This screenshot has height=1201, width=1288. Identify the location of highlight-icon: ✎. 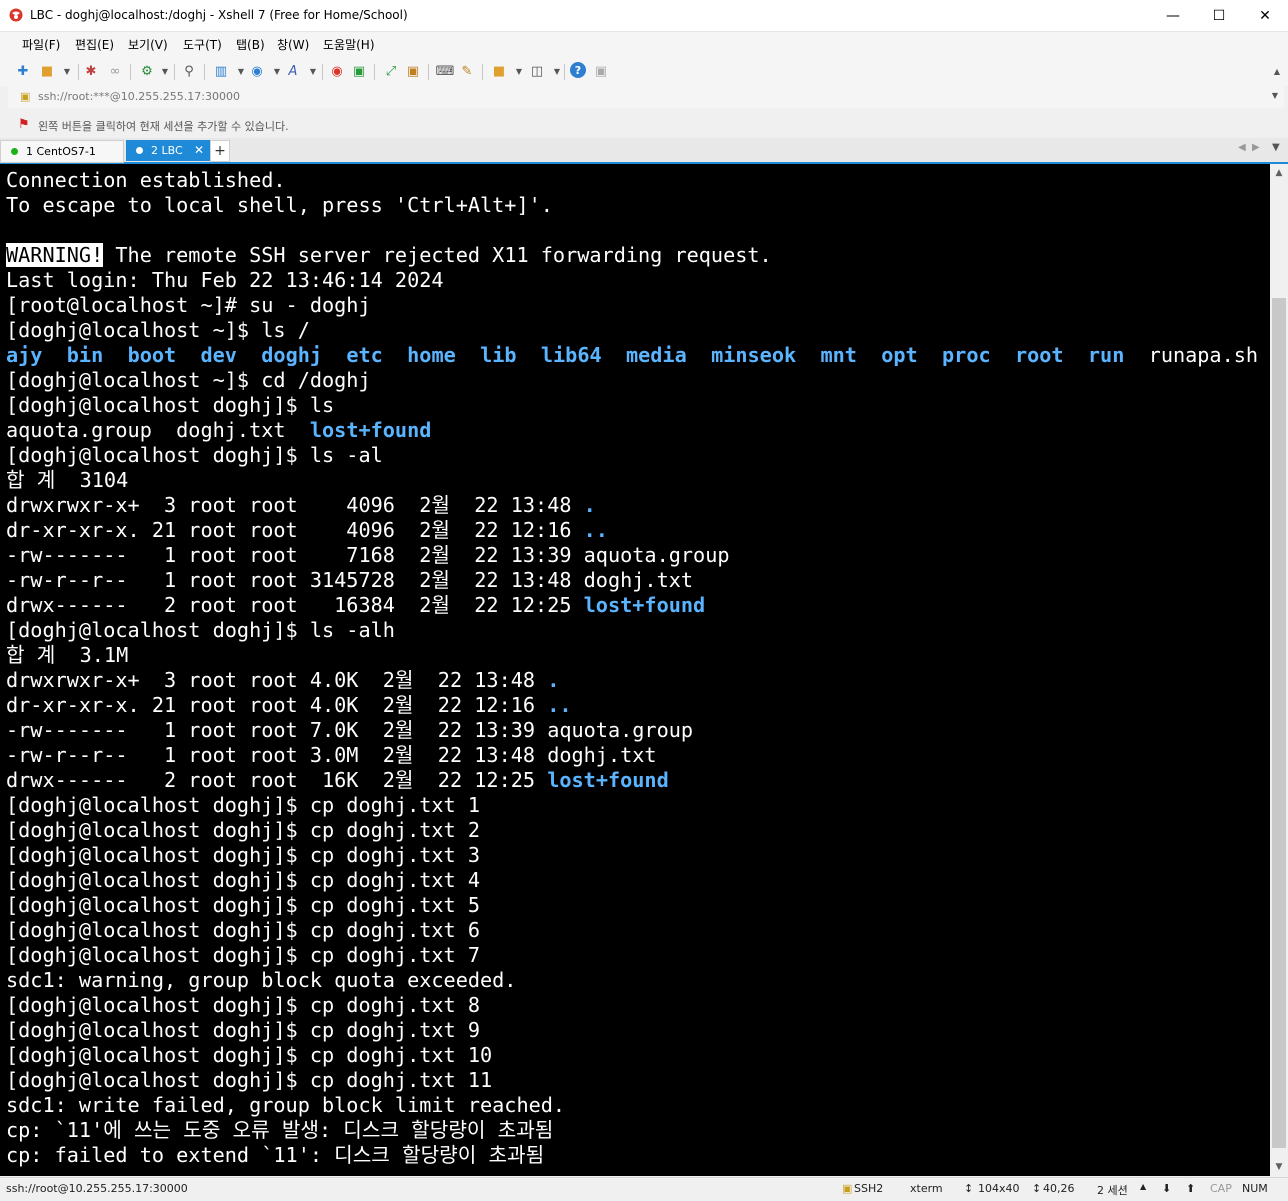
(467, 71).